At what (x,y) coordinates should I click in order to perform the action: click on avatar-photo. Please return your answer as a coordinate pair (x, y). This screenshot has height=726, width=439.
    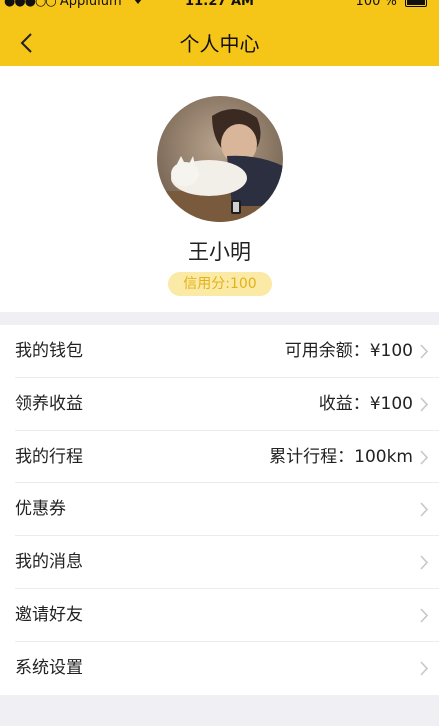
    Looking at the image, I should click on (220, 159).